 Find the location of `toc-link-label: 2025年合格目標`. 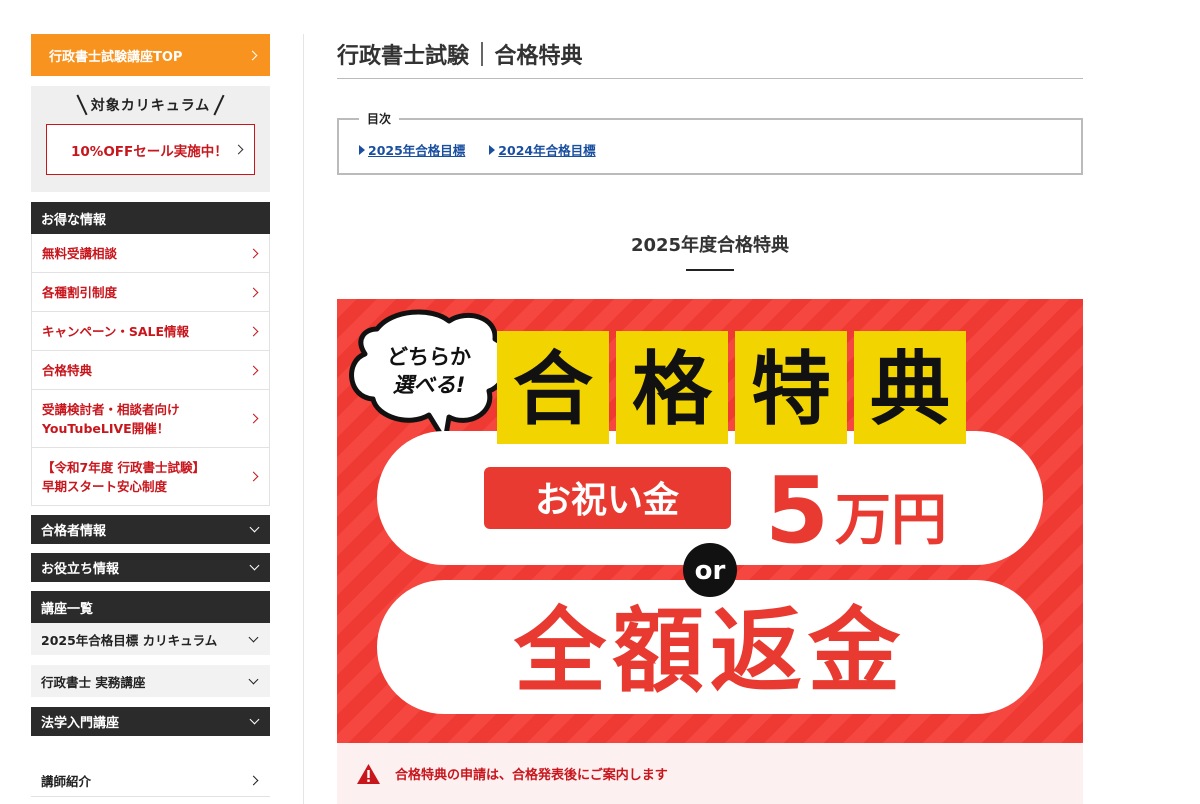

toc-link-label: 2025年合格目標 is located at coordinates (417, 150).